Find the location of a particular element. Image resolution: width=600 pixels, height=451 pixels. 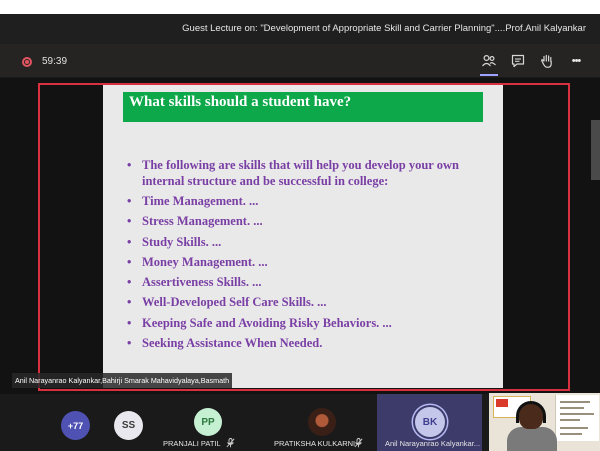

recording-icon is located at coordinates (27, 62).